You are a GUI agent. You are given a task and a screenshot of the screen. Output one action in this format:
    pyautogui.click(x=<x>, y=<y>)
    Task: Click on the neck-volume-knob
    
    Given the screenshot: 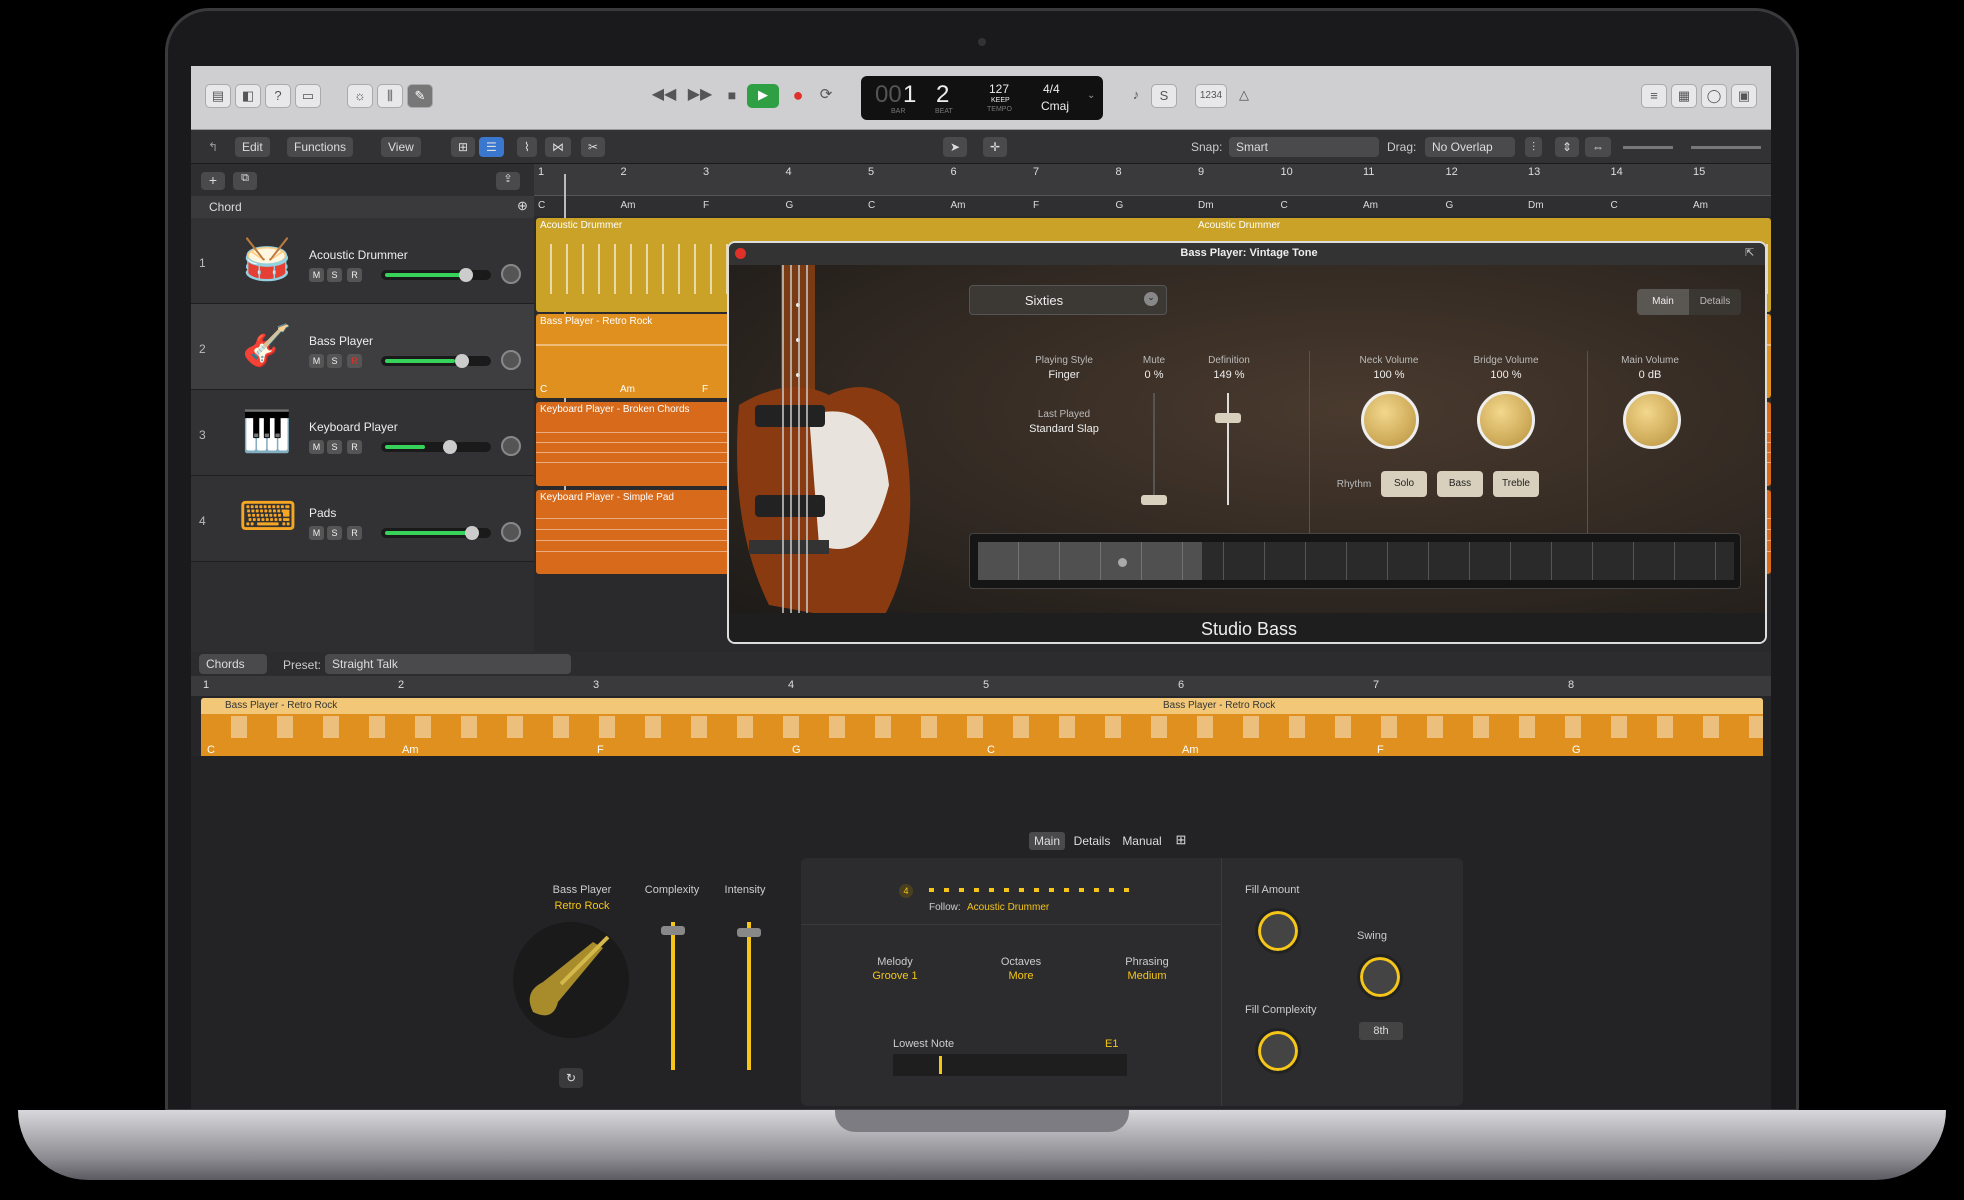 What is the action you would take?
    pyautogui.click(x=1390, y=420)
    